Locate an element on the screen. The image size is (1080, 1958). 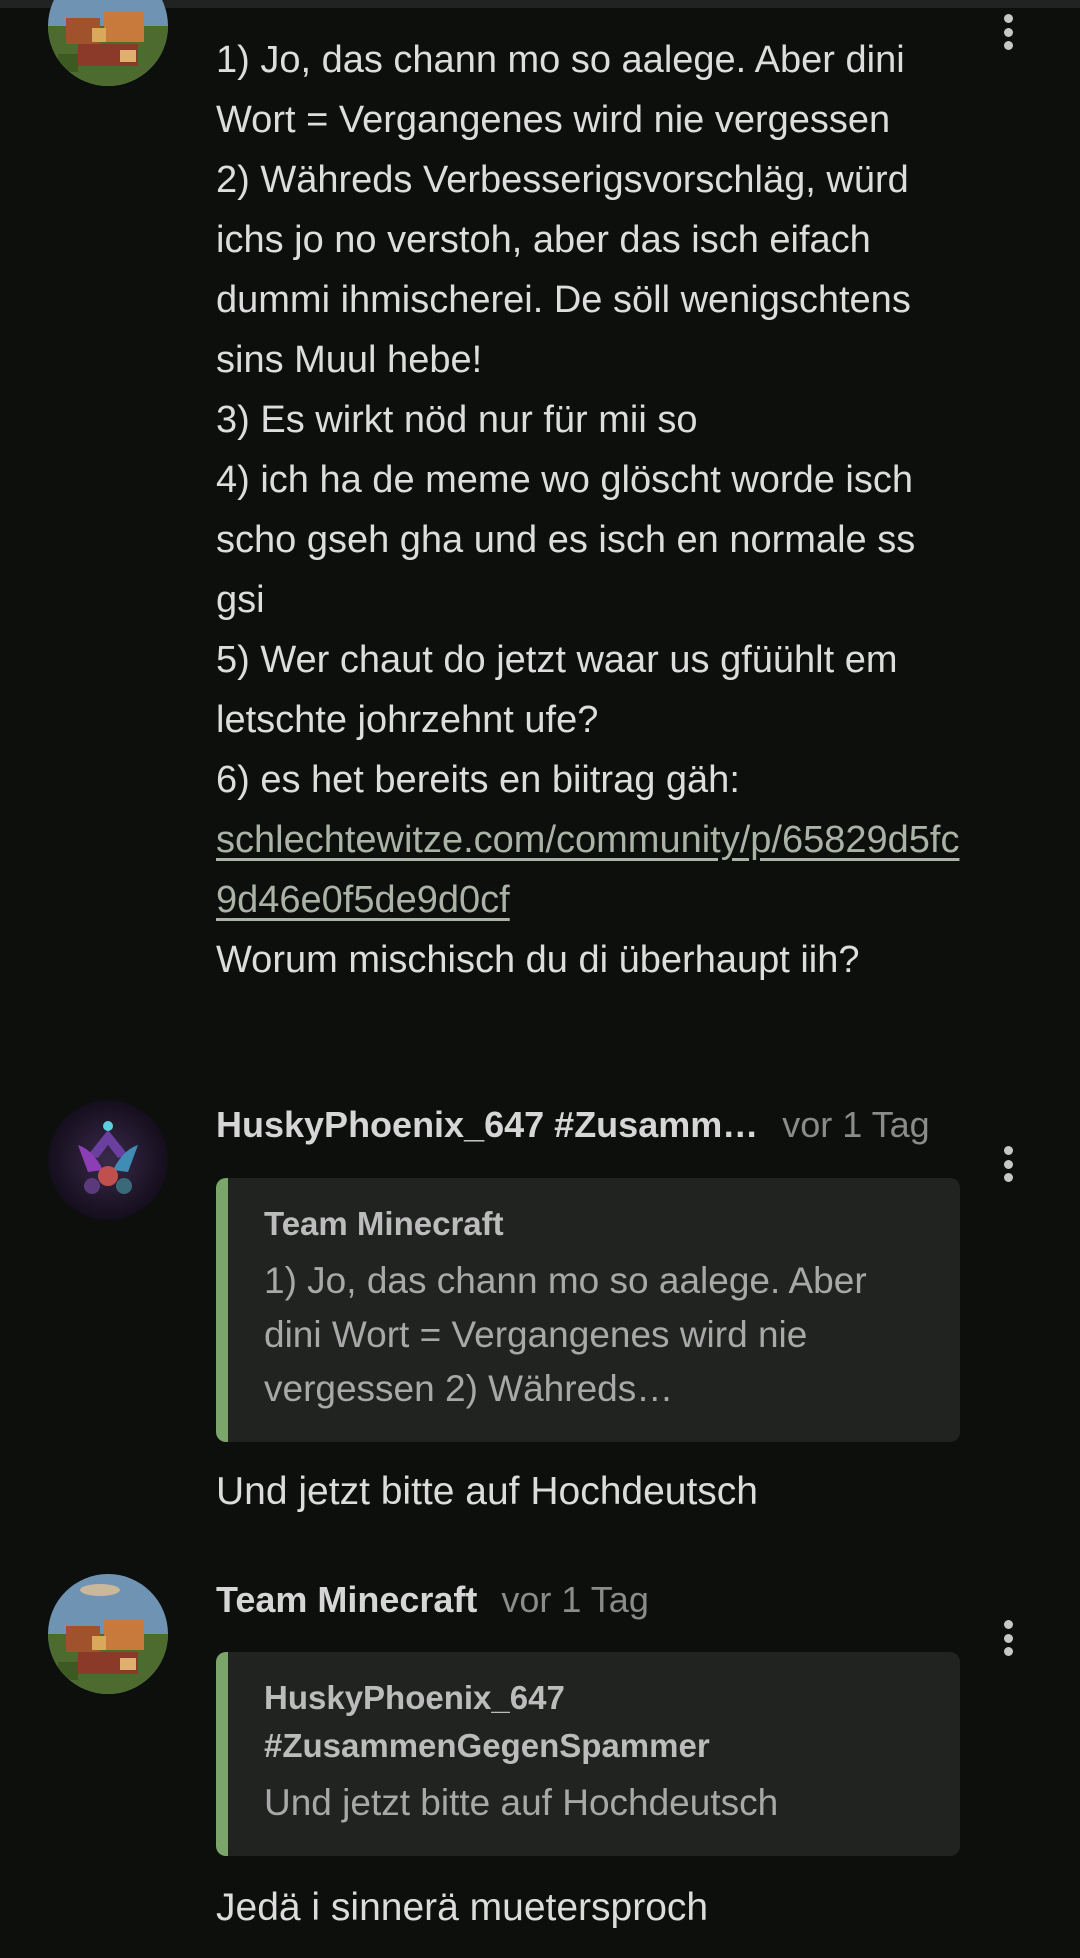
comment-line: 3) Es wirkt nöd nur für mii so is located at coordinates (457, 420).